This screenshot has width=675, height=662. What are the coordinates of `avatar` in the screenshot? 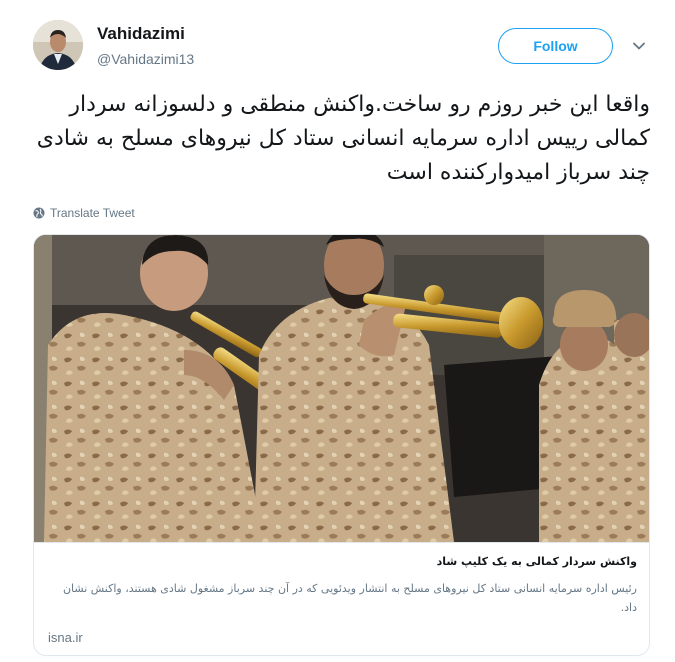 It's located at (58, 45).